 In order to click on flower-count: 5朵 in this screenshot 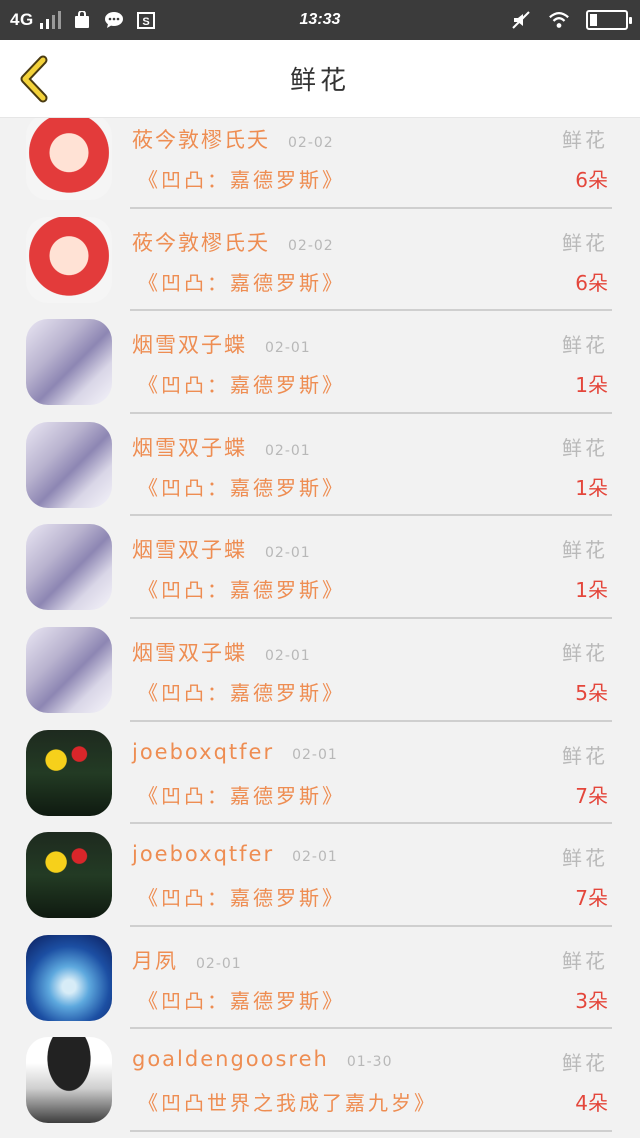, I will do `click(591, 692)`.